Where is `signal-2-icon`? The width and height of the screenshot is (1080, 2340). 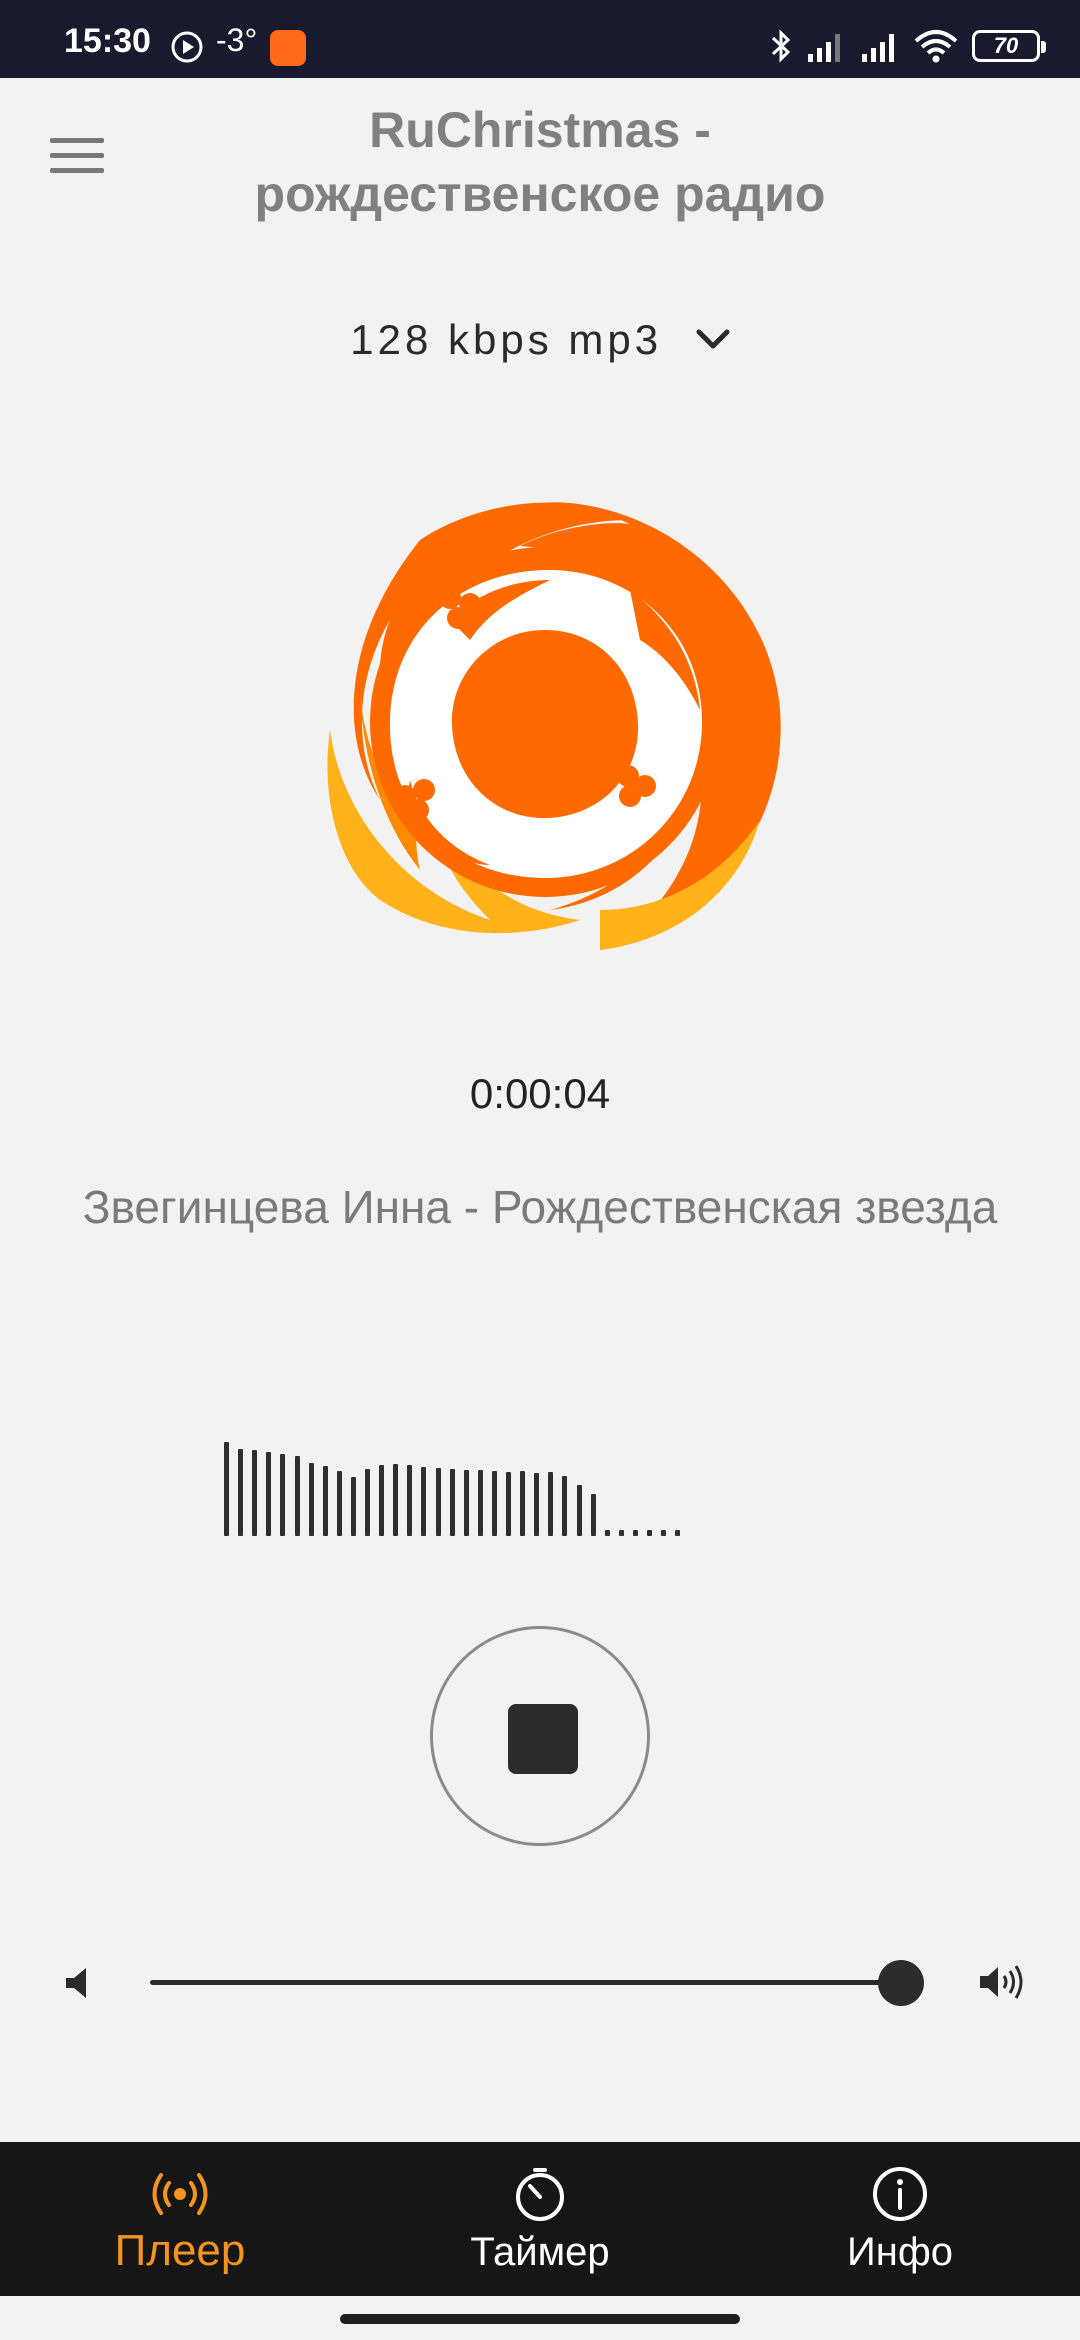 signal-2-icon is located at coordinates (878, 48).